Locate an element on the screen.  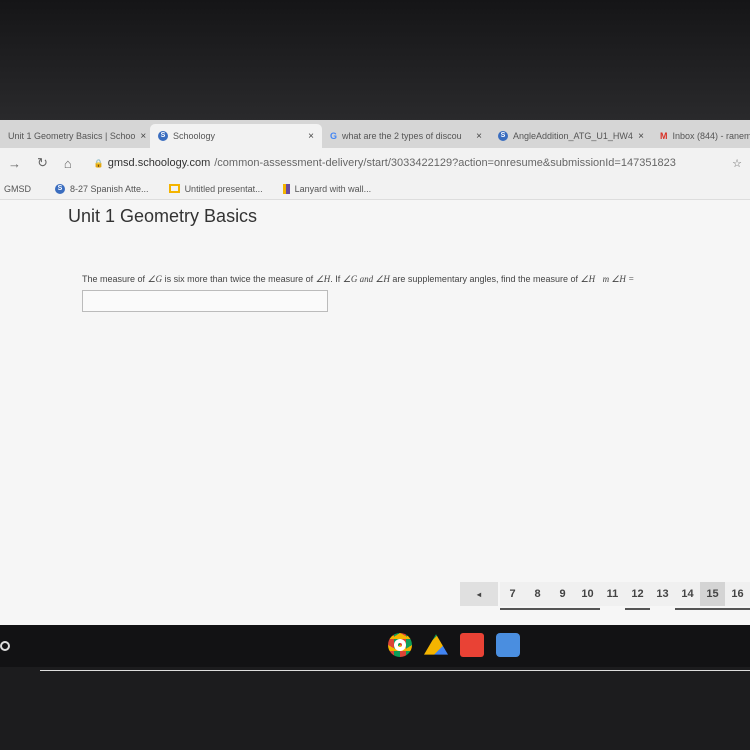
tab-unit1: Unit 1 Geometry Basics | Schoo × is located at coordinates (75, 136).